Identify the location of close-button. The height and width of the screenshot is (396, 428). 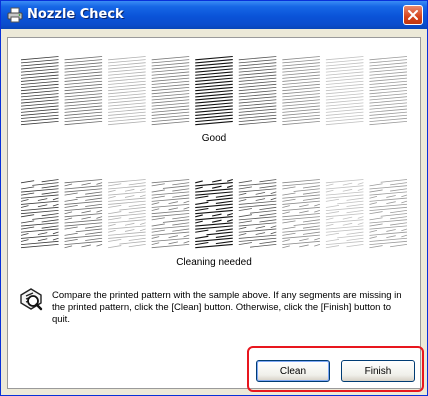
(413, 15).